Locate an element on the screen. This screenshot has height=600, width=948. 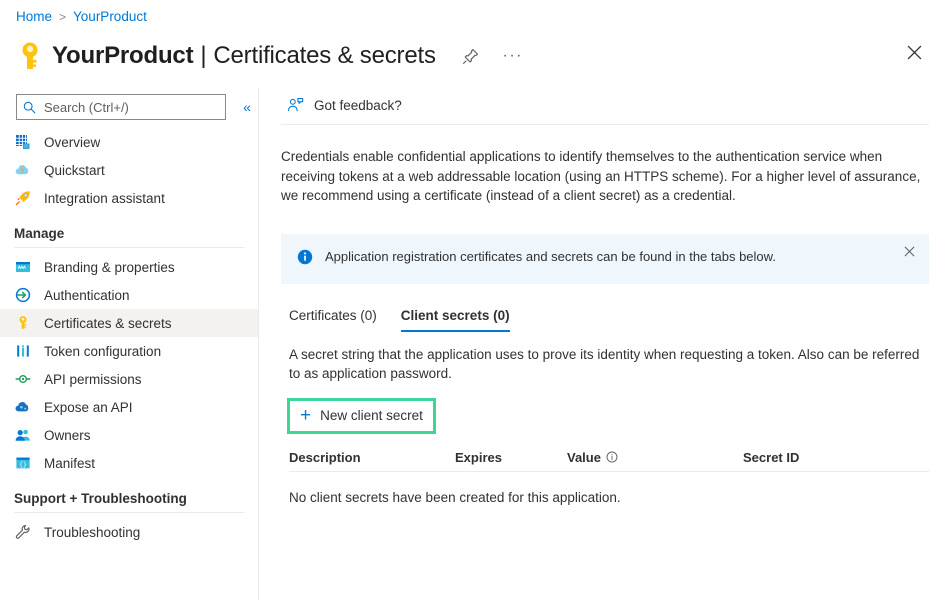
new-client-secret-highlight: + New client secret is located at coordinates (361, 415).